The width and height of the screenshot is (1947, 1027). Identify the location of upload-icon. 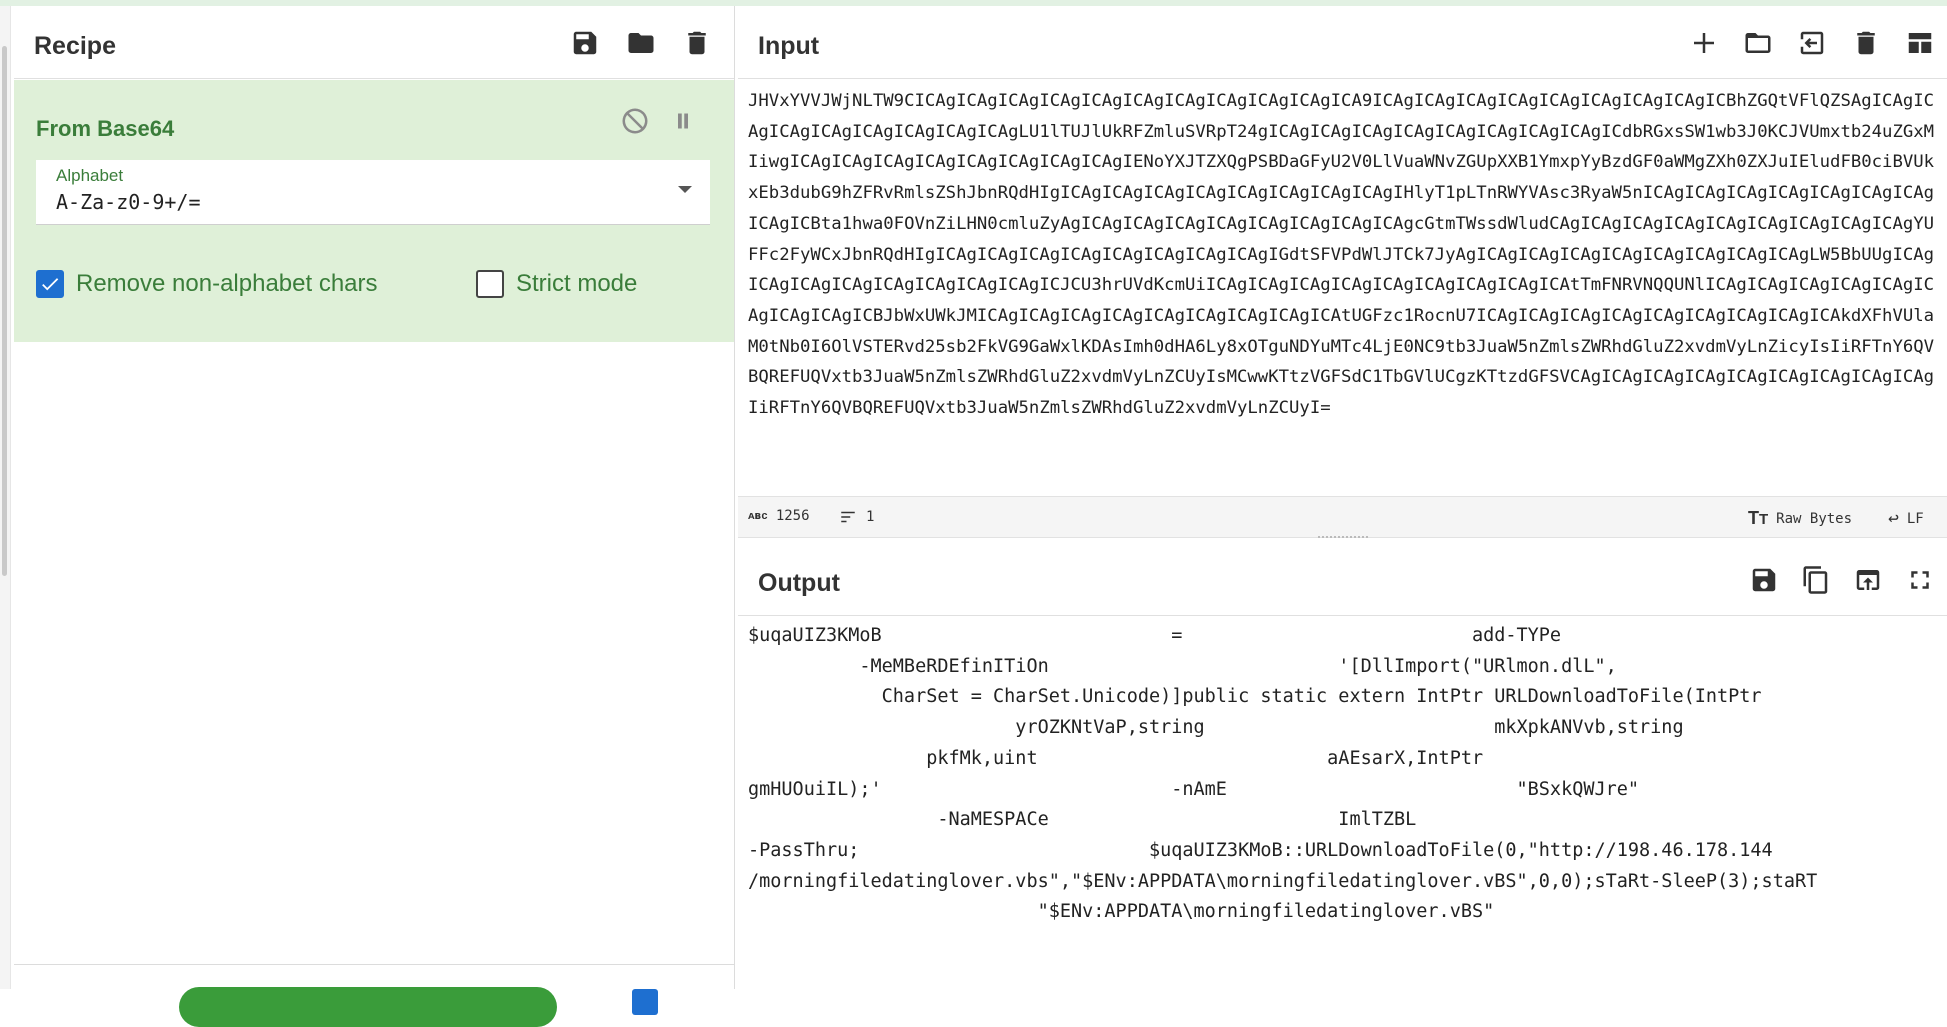
(1868, 580).